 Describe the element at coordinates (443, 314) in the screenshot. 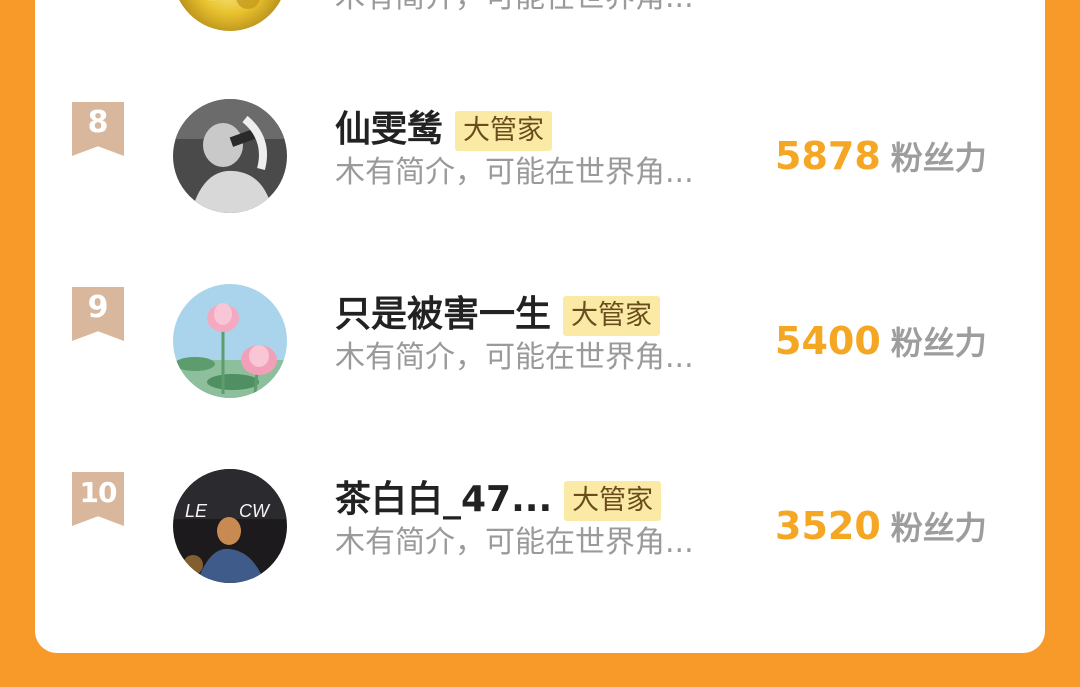

I see `username-text: 只是被害一生` at that location.